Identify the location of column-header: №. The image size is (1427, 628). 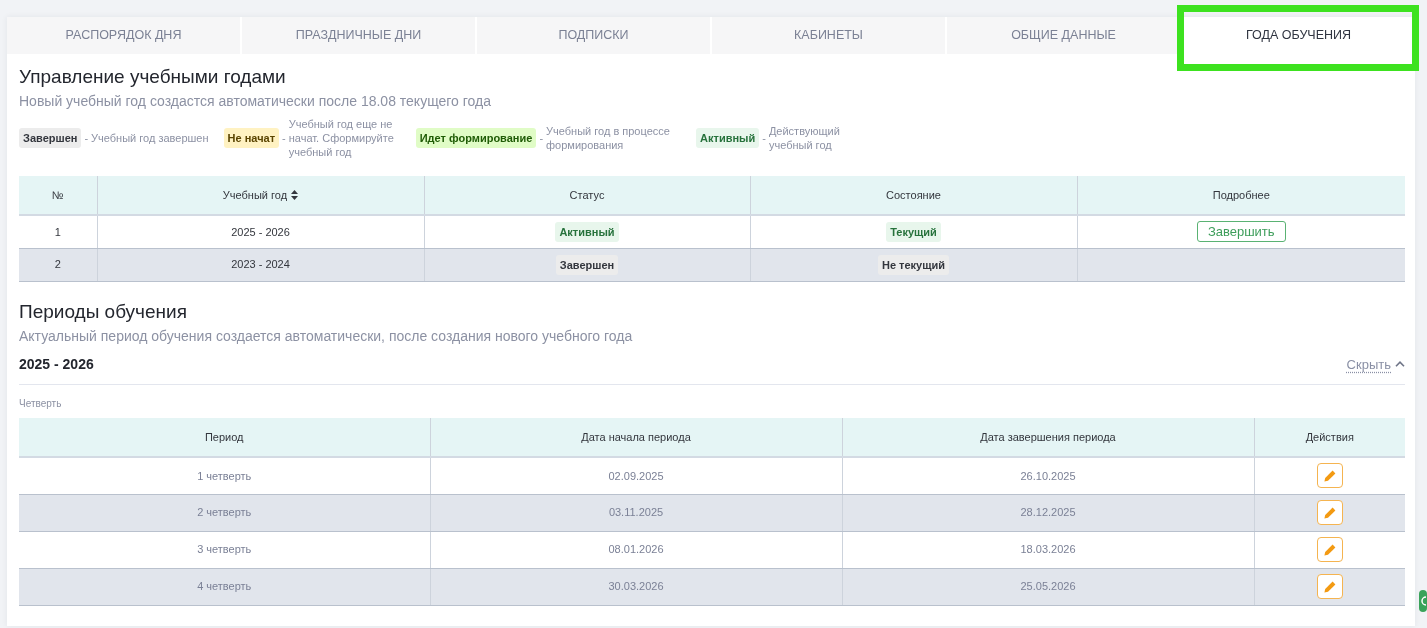
(58, 195).